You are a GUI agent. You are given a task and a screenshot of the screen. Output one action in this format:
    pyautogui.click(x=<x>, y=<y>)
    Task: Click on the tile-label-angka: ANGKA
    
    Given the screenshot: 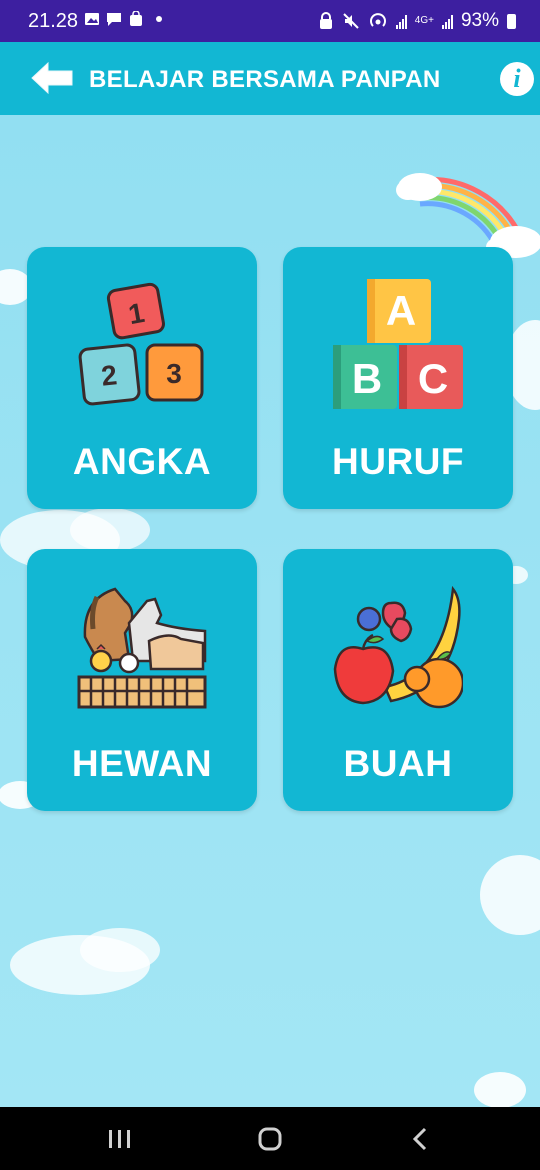 What is the action you would take?
    pyautogui.click(x=142, y=461)
    